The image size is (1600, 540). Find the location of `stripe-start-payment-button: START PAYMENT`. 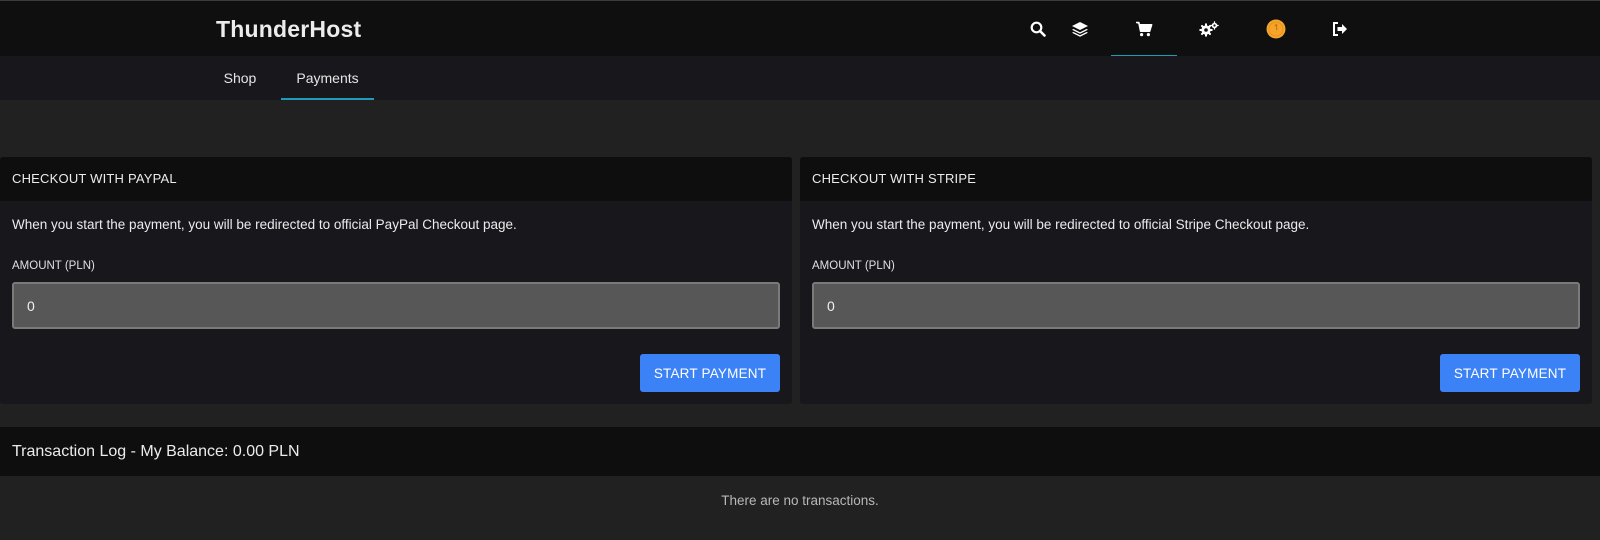

stripe-start-payment-button: START PAYMENT is located at coordinates (1510, 373).